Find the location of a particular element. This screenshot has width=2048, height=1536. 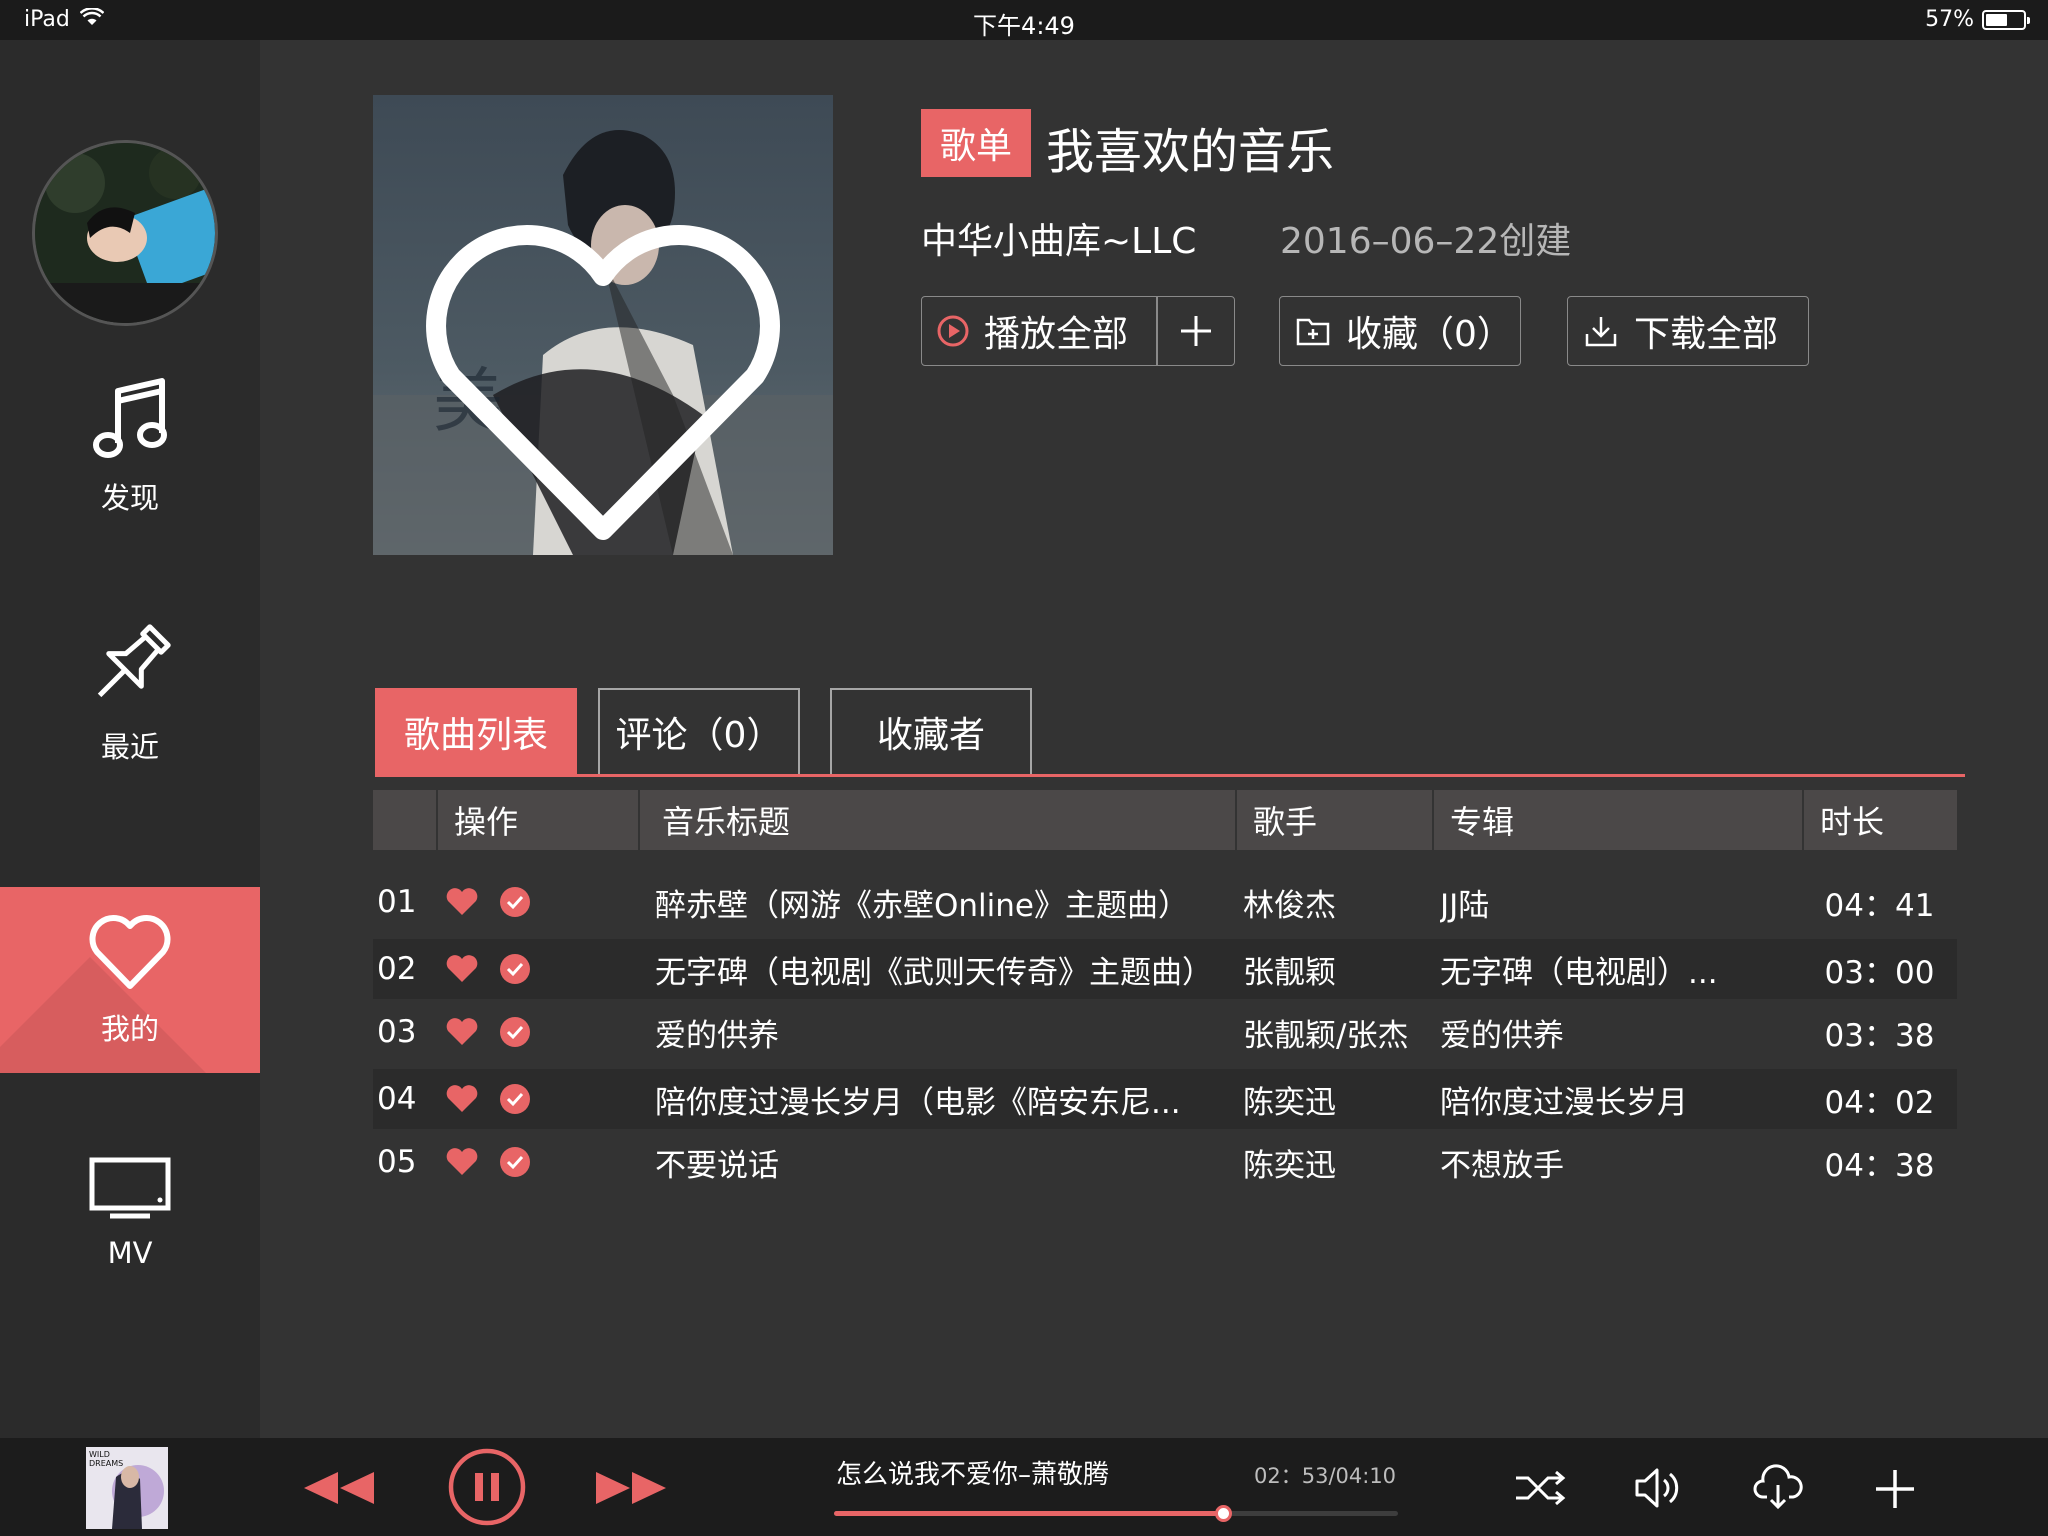

row-title: 不要说话 is located at coordinates (717, 1165).